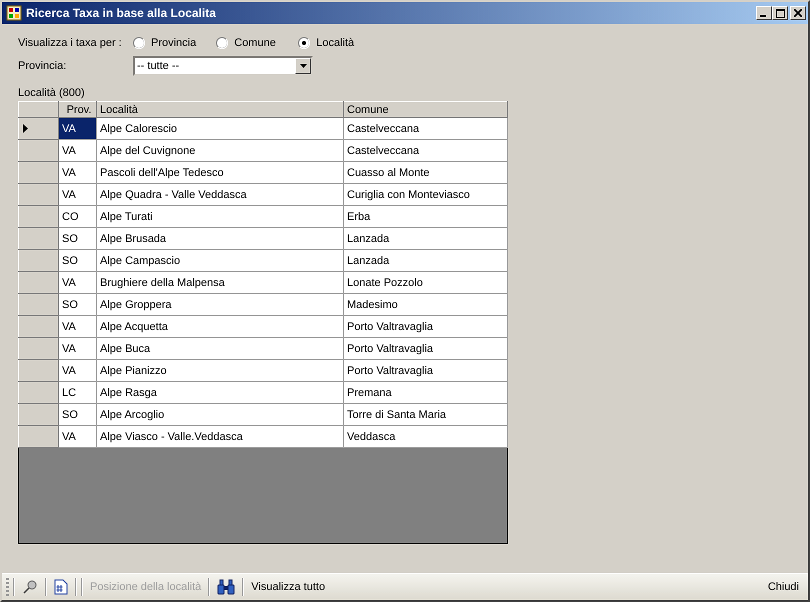 The width and height of the screenshot is (810, 602). I want to click on table-cell: Alpe Campascio, so click(220, 261).